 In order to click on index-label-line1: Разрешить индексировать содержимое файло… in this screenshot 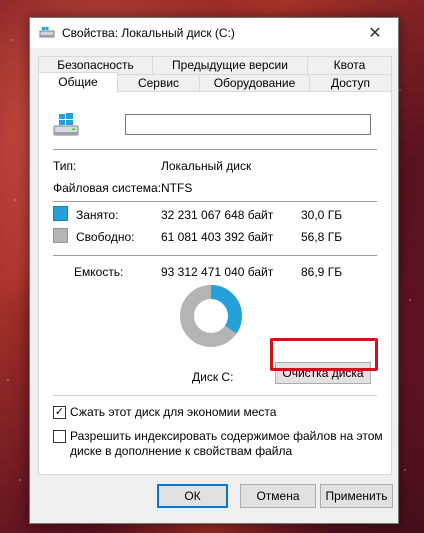, I will do `click(226, 436)`.